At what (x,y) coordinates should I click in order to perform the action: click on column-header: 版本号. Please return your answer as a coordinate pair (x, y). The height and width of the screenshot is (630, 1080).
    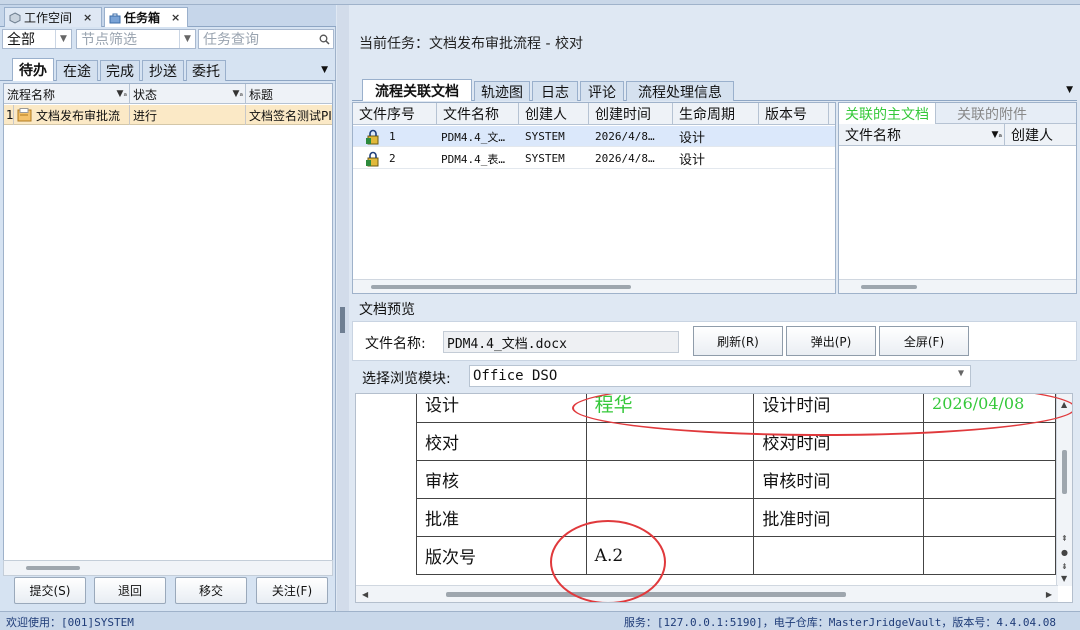
    Looking at the image, I should click on (794, 114).